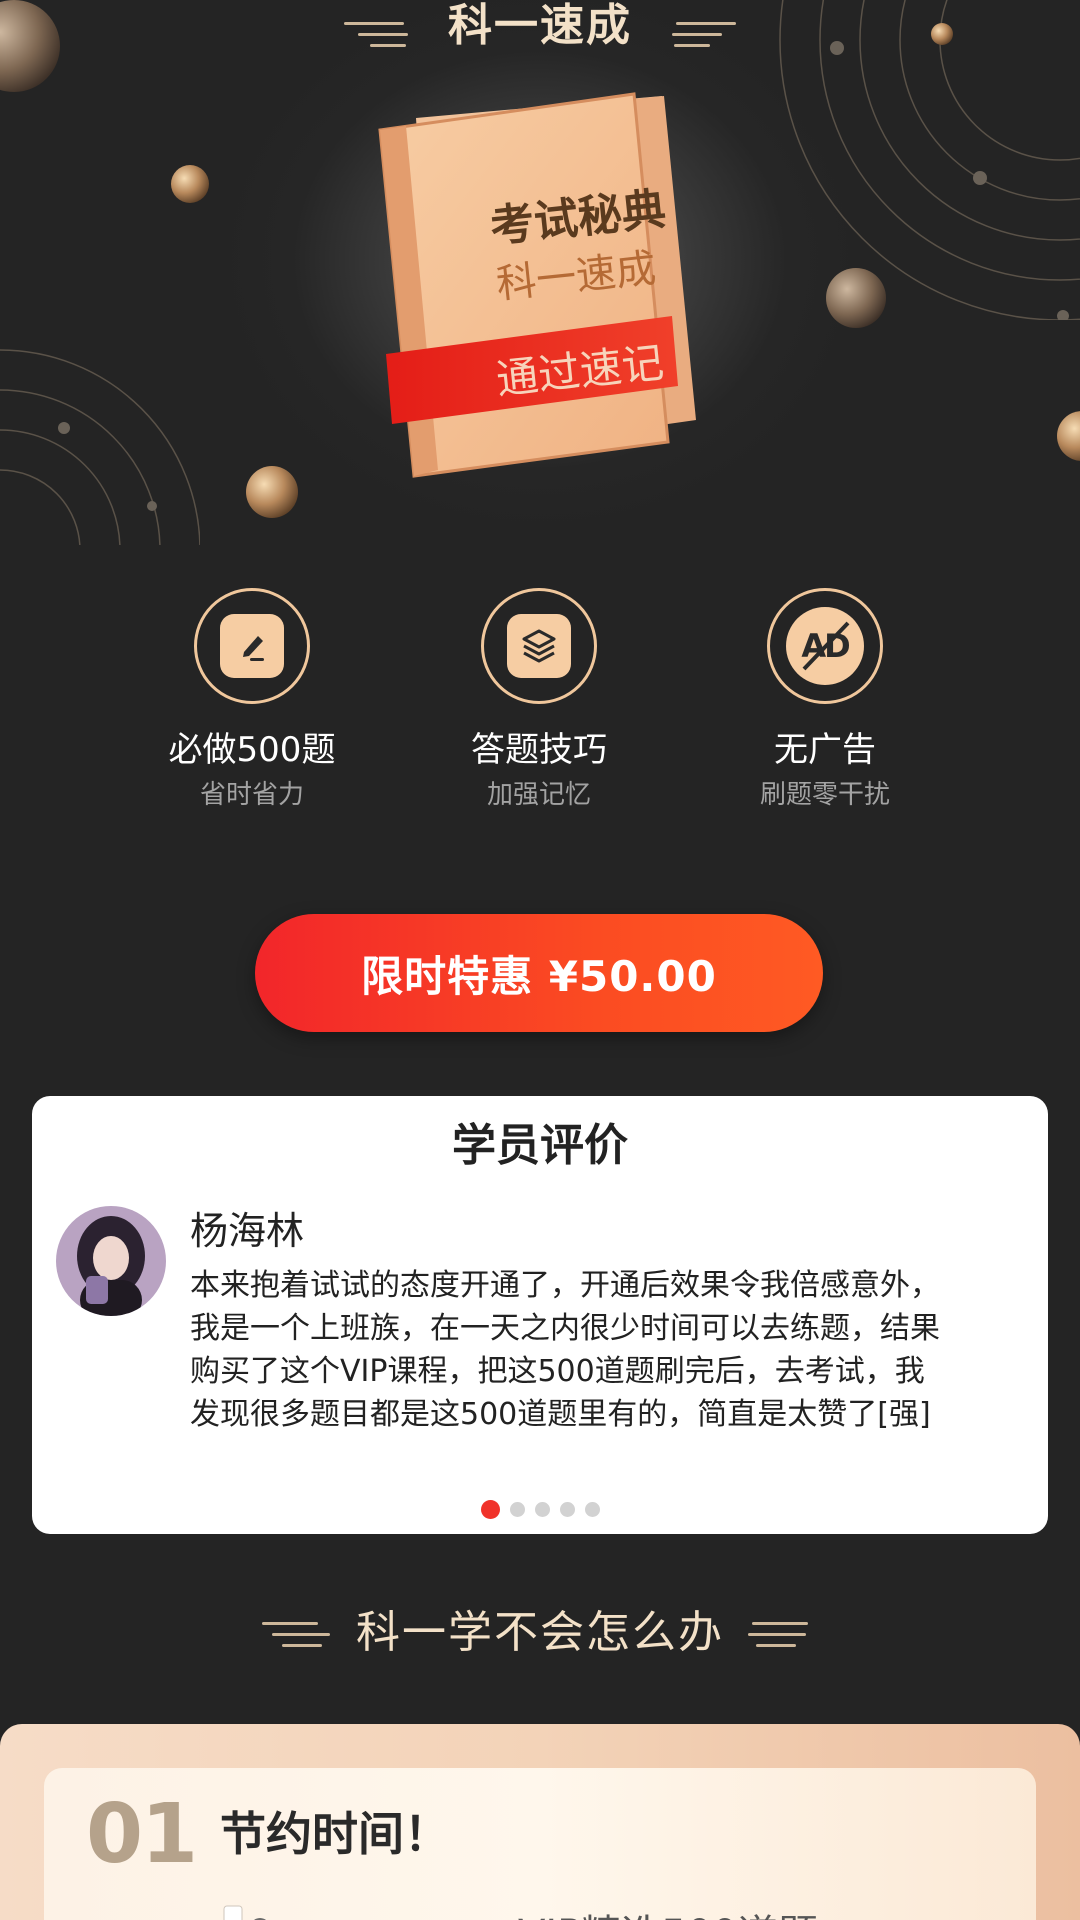  What do you see at coordinates (540, 1632) in the screenshot?
I see `section-title: 科一学不会怎么办` at bounding box center [540, 1632].